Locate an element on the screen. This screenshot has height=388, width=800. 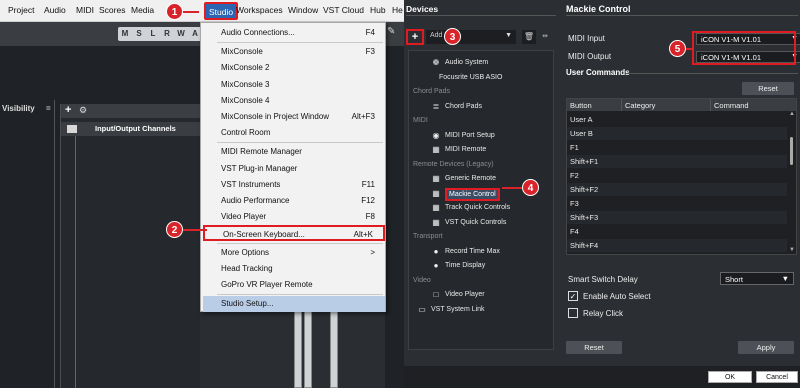
visibility-options-icon: = is located at coordinates (48, 108).